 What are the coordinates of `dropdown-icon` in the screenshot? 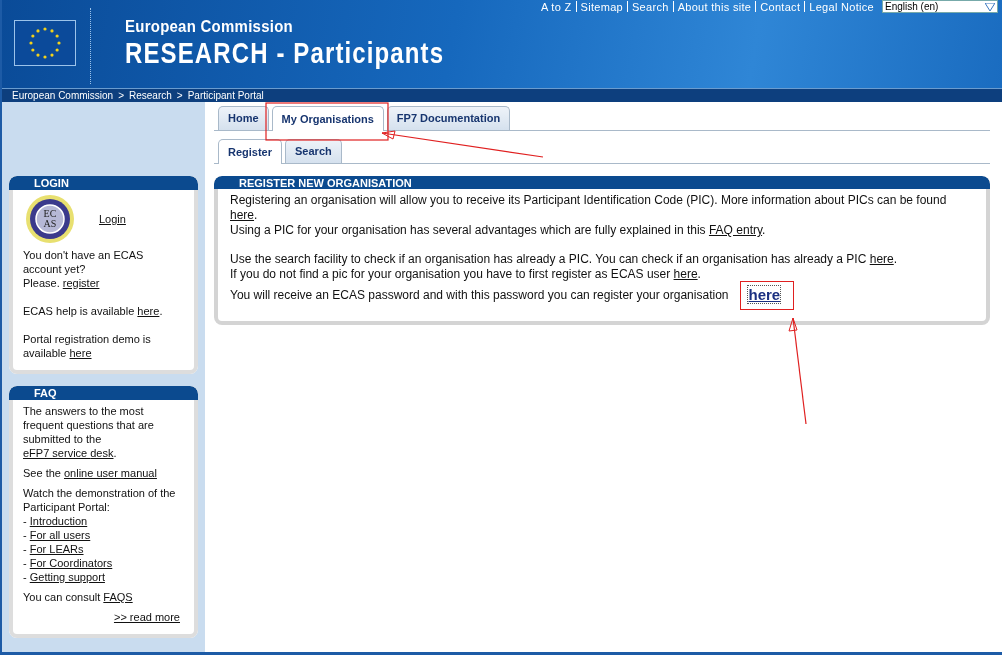 It's located at (990, 6).